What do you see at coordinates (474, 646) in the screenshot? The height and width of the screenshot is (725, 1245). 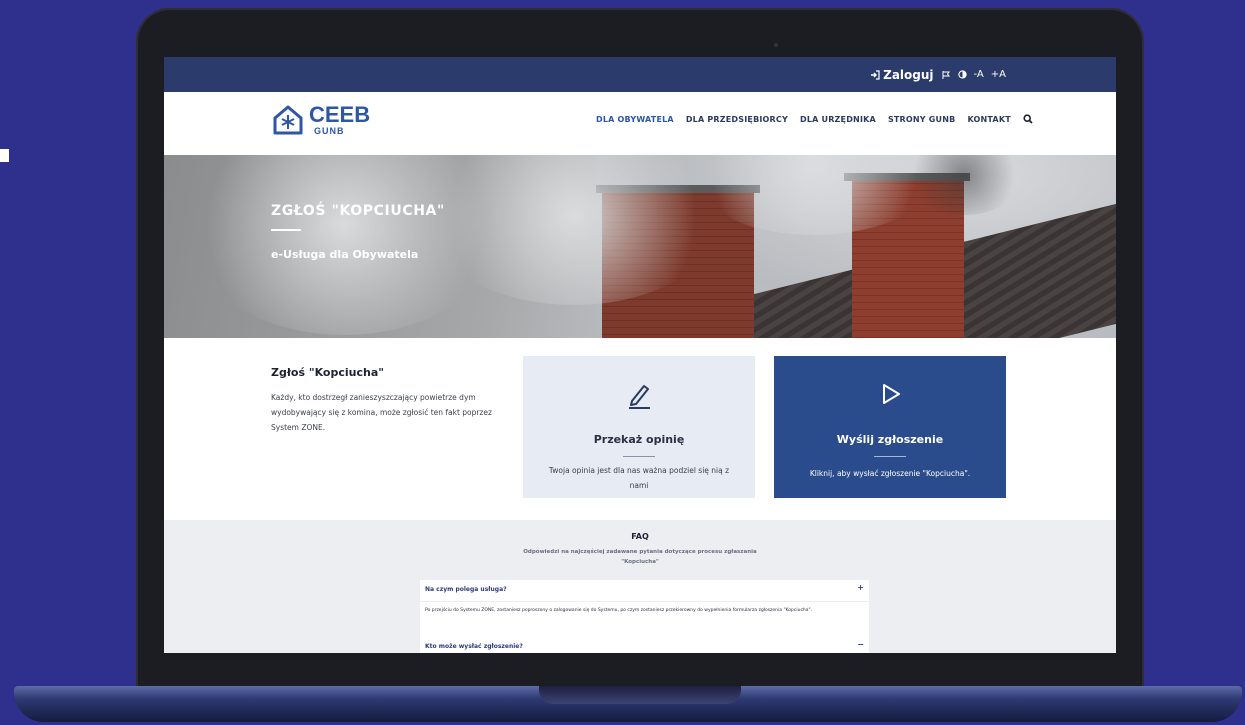 I see `faq-question: Kto może wysłać zgłoszenie?` at bounding box center [474, 646].